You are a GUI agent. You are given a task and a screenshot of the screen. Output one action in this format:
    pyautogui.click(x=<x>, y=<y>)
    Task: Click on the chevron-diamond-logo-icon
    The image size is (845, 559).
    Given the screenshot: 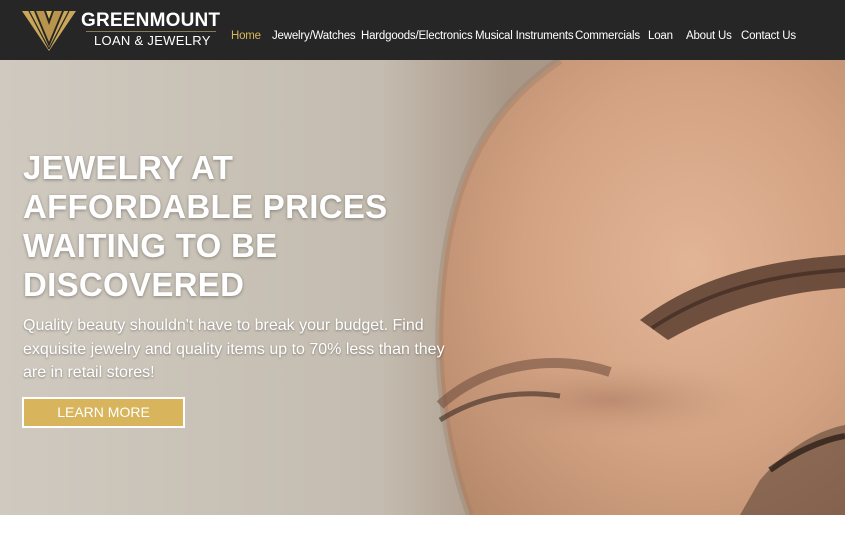 What is the action you would take?
    pyautogui.click(x=49, y=30)
    